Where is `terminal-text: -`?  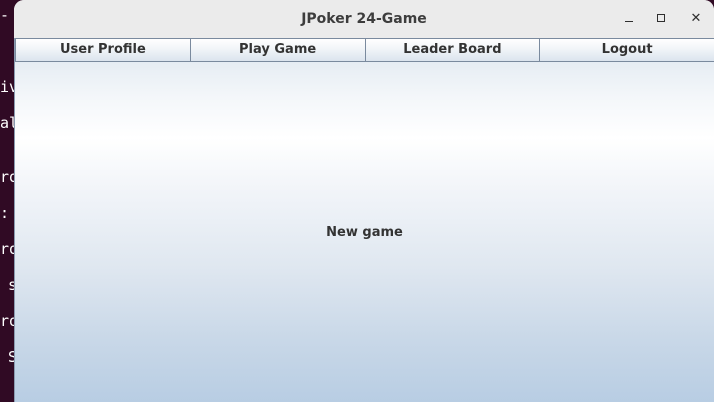
terminal-text: - is located at coordinates (5, 15).